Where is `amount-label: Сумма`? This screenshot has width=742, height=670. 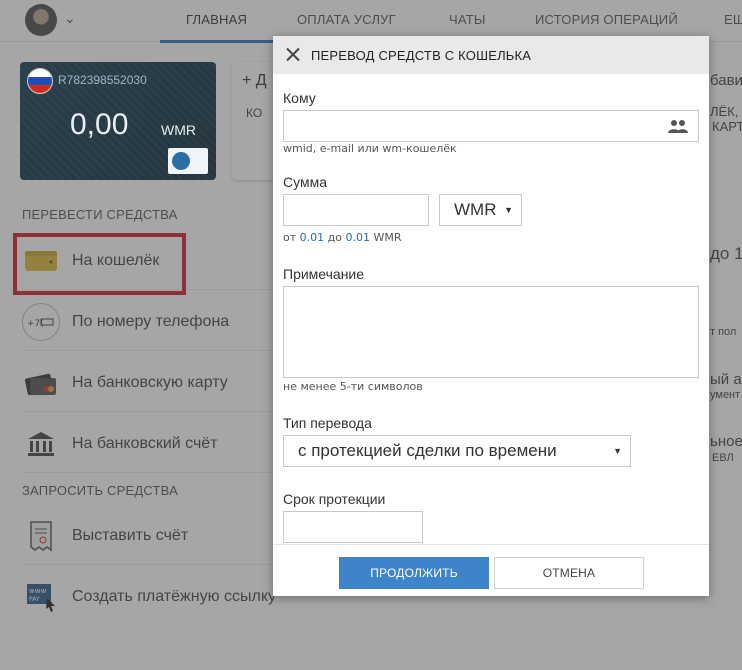 amount-label: Сумма is located at coordinates (305, 182).